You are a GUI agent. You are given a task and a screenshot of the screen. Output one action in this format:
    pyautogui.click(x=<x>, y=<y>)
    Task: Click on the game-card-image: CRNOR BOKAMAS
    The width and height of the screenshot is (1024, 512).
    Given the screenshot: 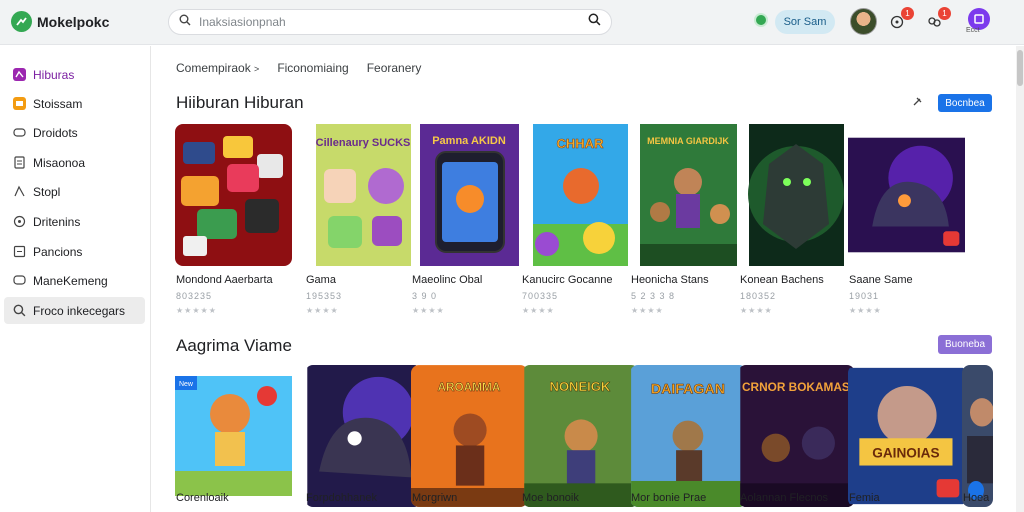 What is the action you would take?
    pyautogui.click(x=796, y=436)
    